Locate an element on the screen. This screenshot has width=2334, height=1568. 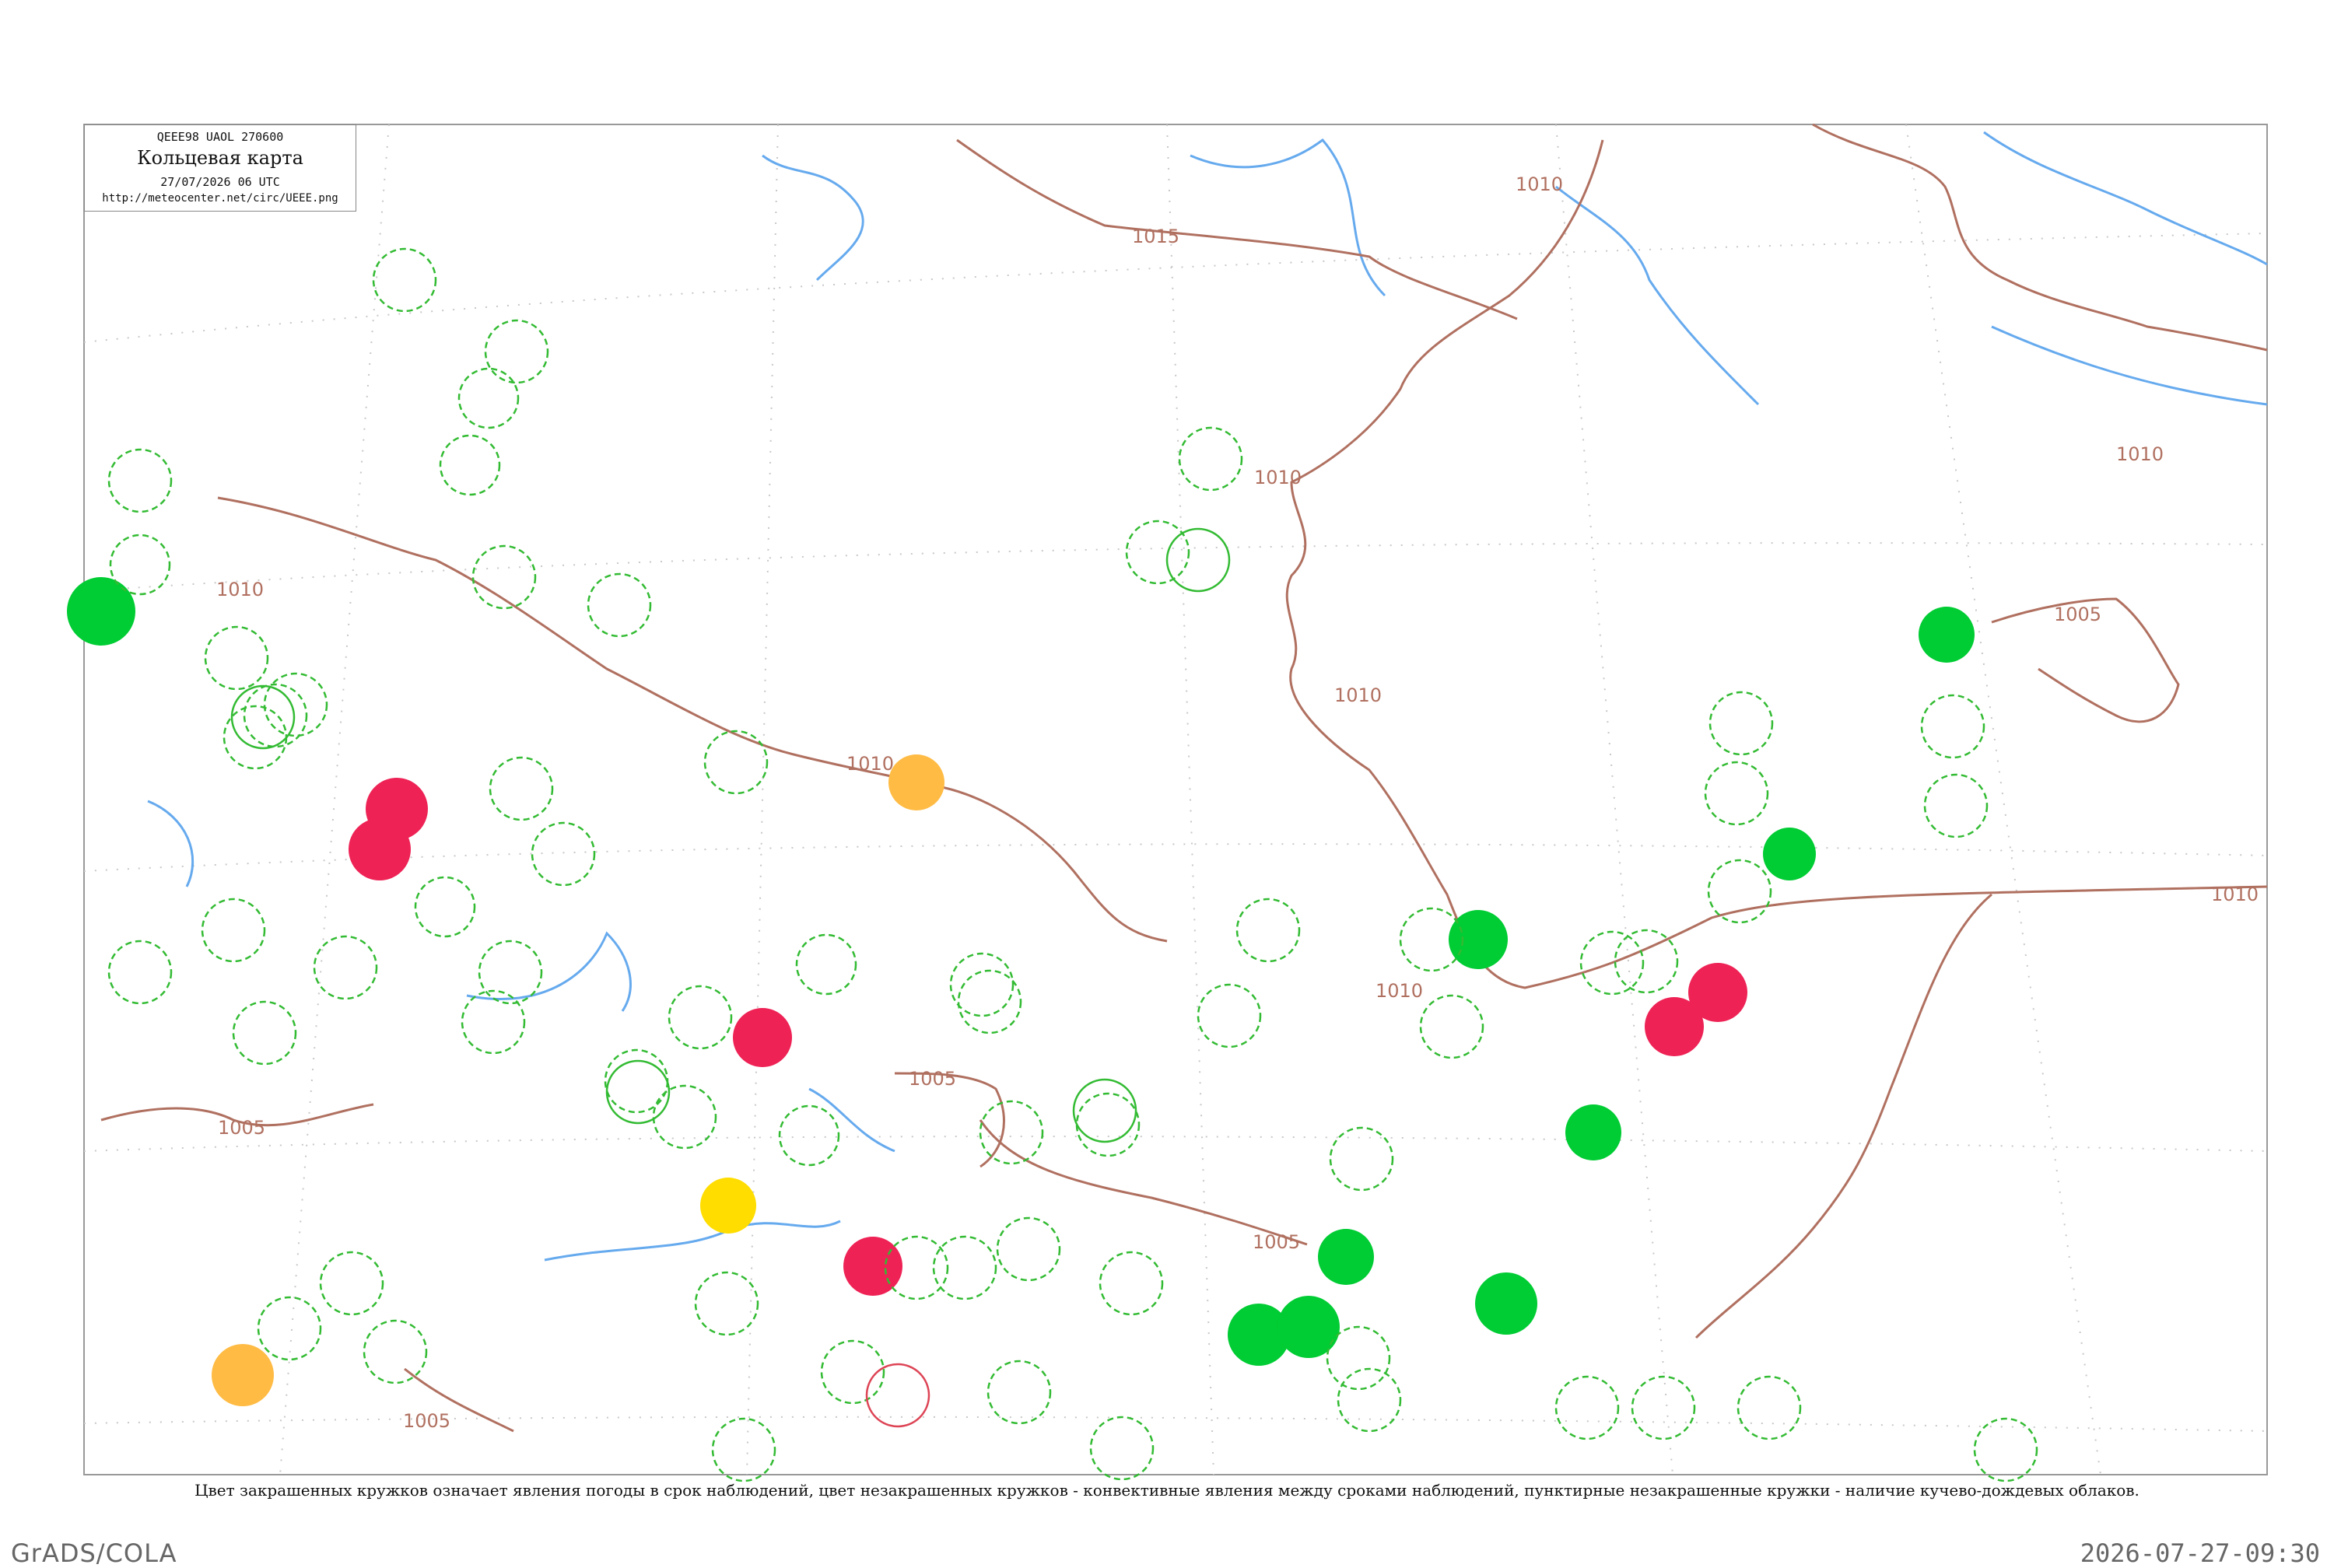
footer-timestamp: 2026-07-27-09:30 is located at coordinates (2200, 1553).